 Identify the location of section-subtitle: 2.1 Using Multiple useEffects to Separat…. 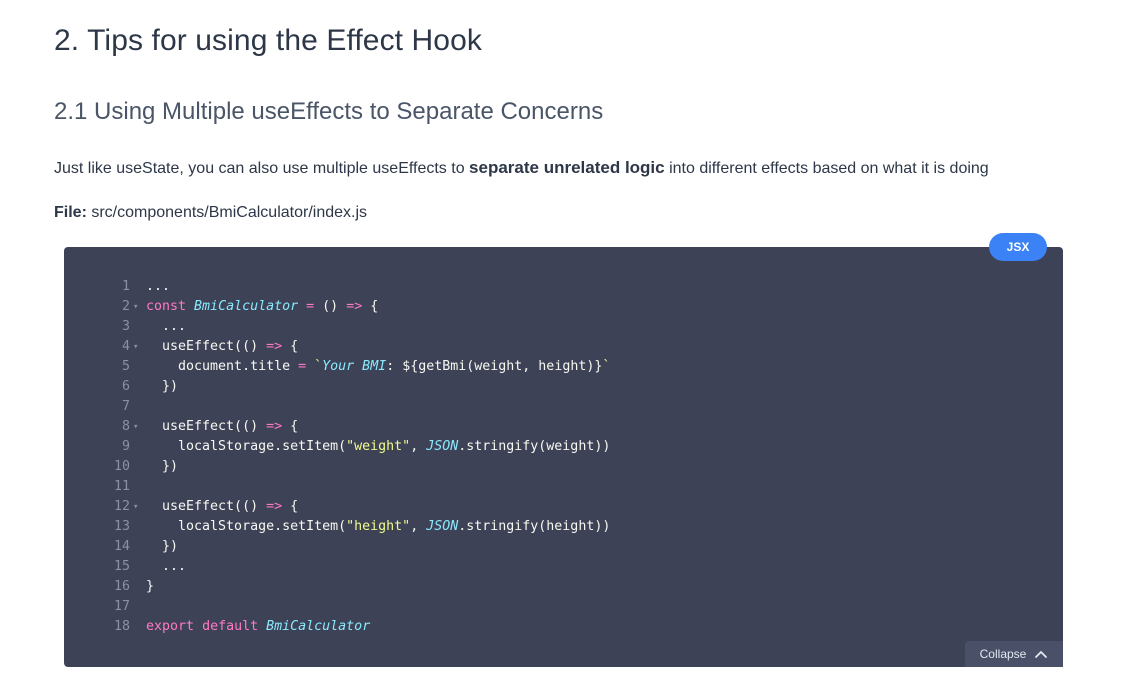
(329, 111).